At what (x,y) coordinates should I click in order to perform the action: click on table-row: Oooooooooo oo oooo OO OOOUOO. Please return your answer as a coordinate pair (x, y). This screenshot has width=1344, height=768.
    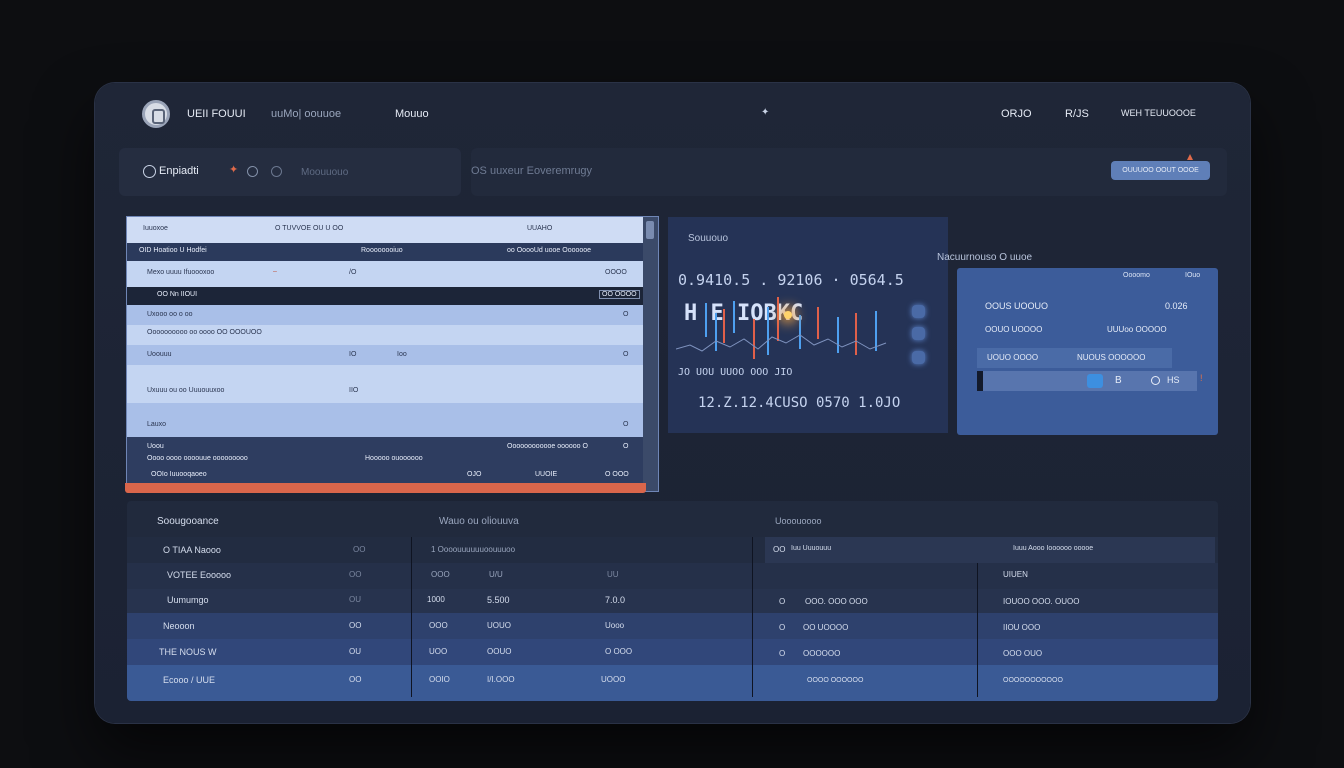
    Looking at the image, I should click on (385, 335).